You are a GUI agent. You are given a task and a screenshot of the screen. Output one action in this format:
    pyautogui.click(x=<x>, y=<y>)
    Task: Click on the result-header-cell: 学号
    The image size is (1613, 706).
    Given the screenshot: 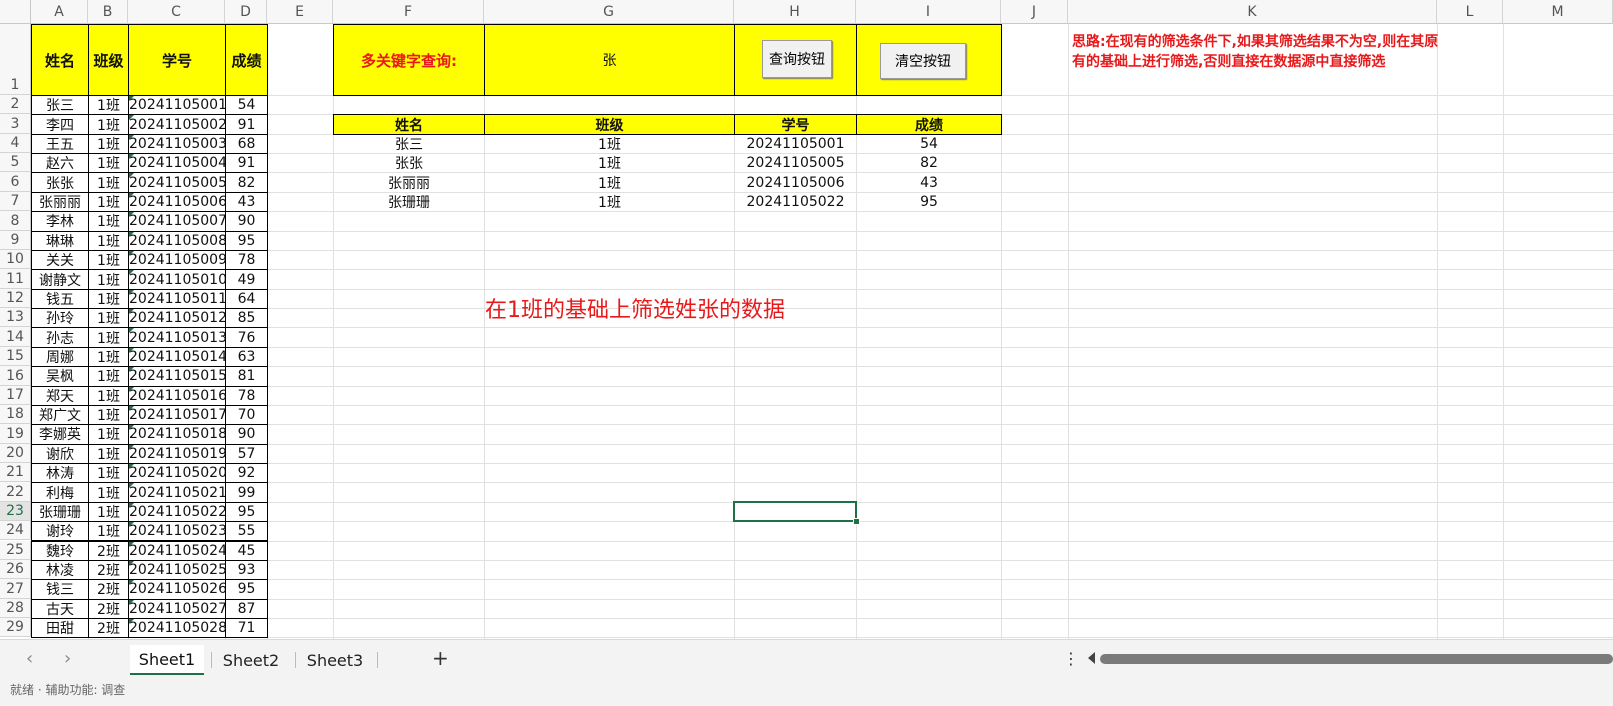 What is the action you would take?
    pyautogui.click(x=795, y=124)
    